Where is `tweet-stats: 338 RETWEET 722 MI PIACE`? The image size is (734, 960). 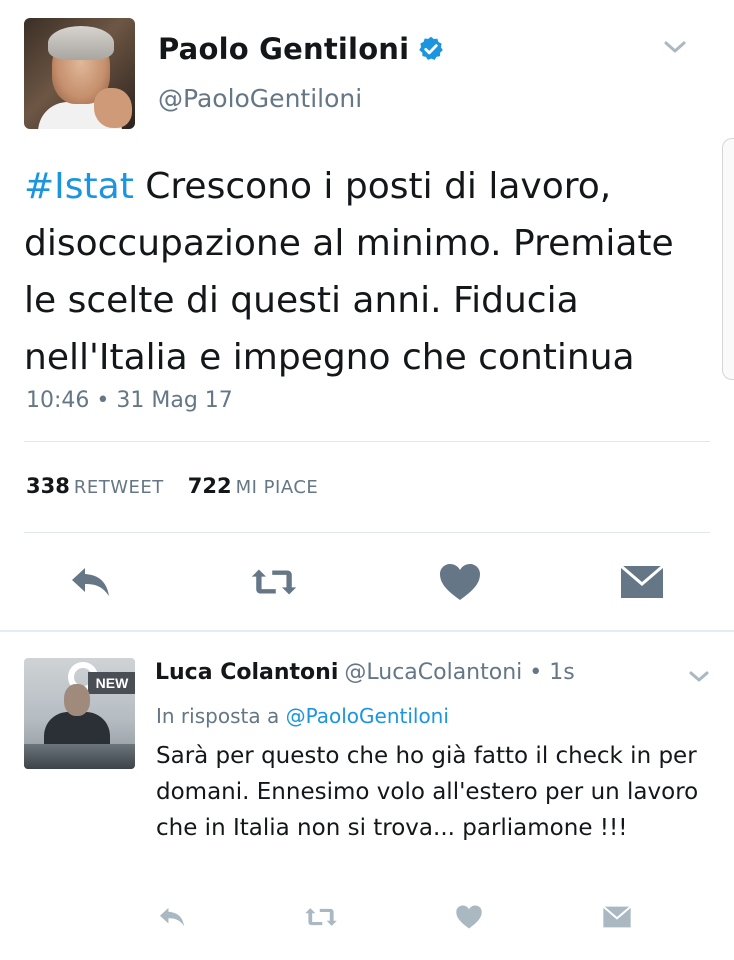
tweet-stats: 338 RETWEET 722 MI PIACE is located at coordinates (172, 486).